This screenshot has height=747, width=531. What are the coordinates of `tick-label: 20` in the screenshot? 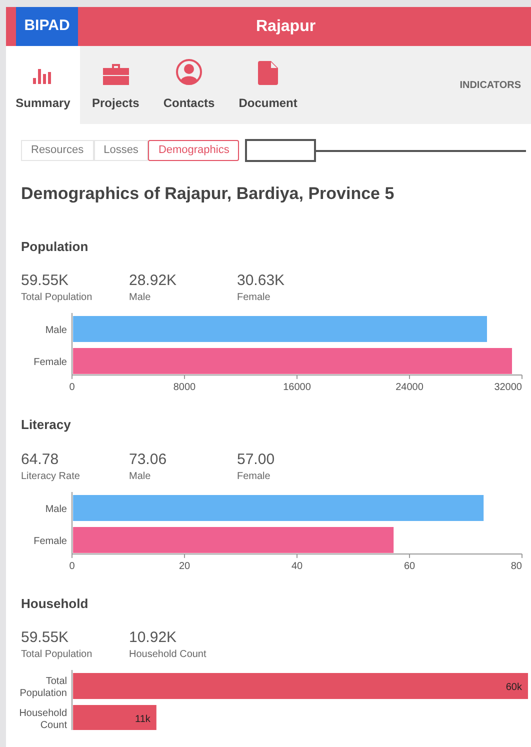 It's located at (184, 566).